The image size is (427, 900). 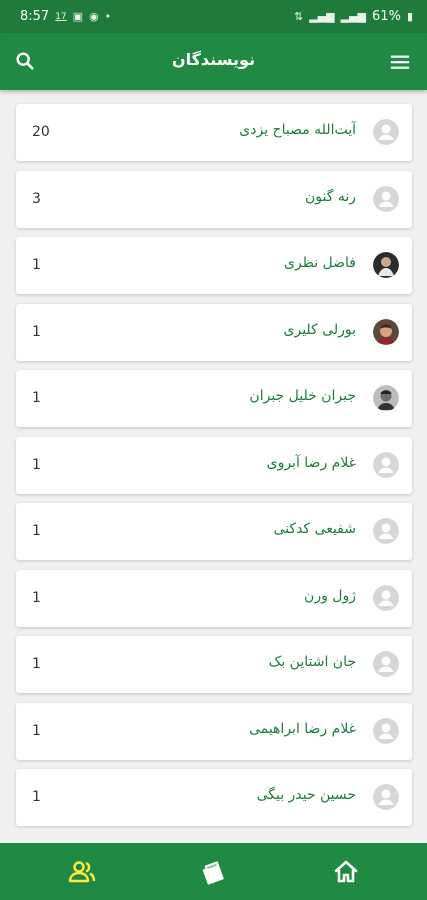 I want to click on people-icon, so click(x=82, y=872).